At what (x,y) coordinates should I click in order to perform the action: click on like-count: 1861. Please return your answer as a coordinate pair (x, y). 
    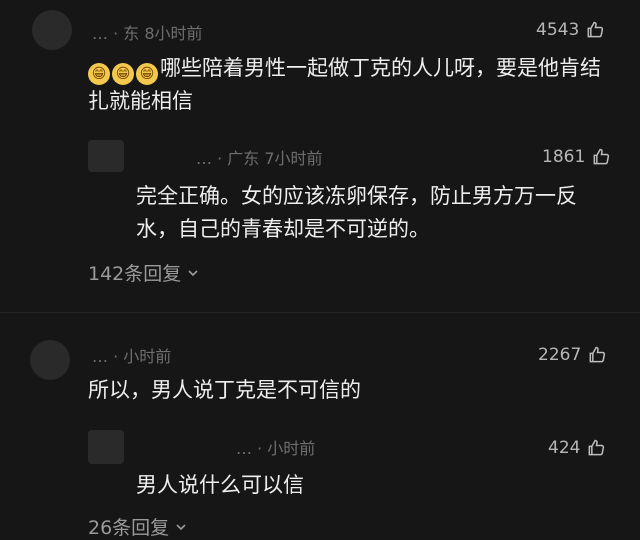
    Looking at the image, I should click on (564, 157).